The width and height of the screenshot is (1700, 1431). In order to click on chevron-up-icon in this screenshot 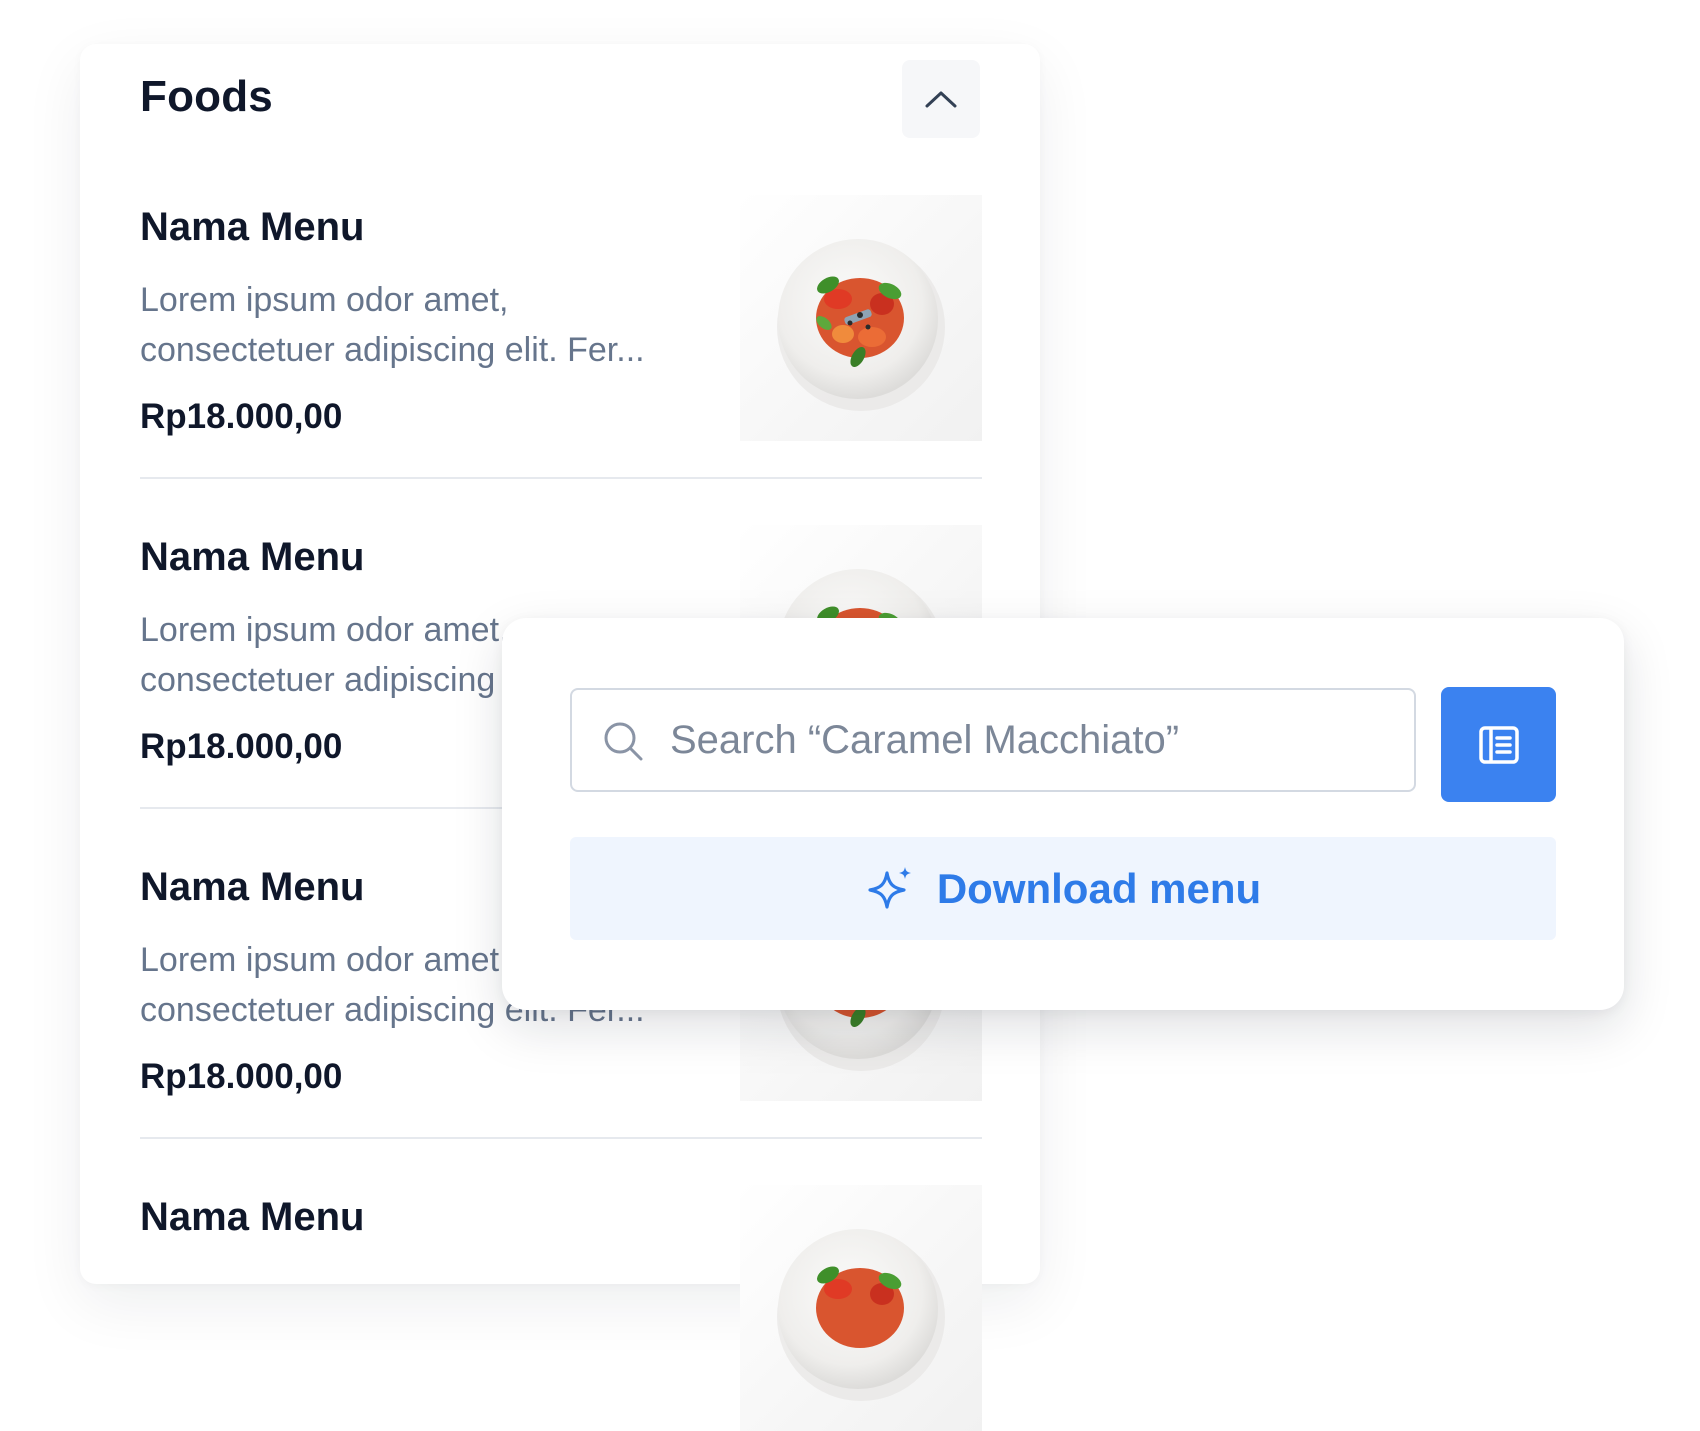, I will do `click(941, 99)`.